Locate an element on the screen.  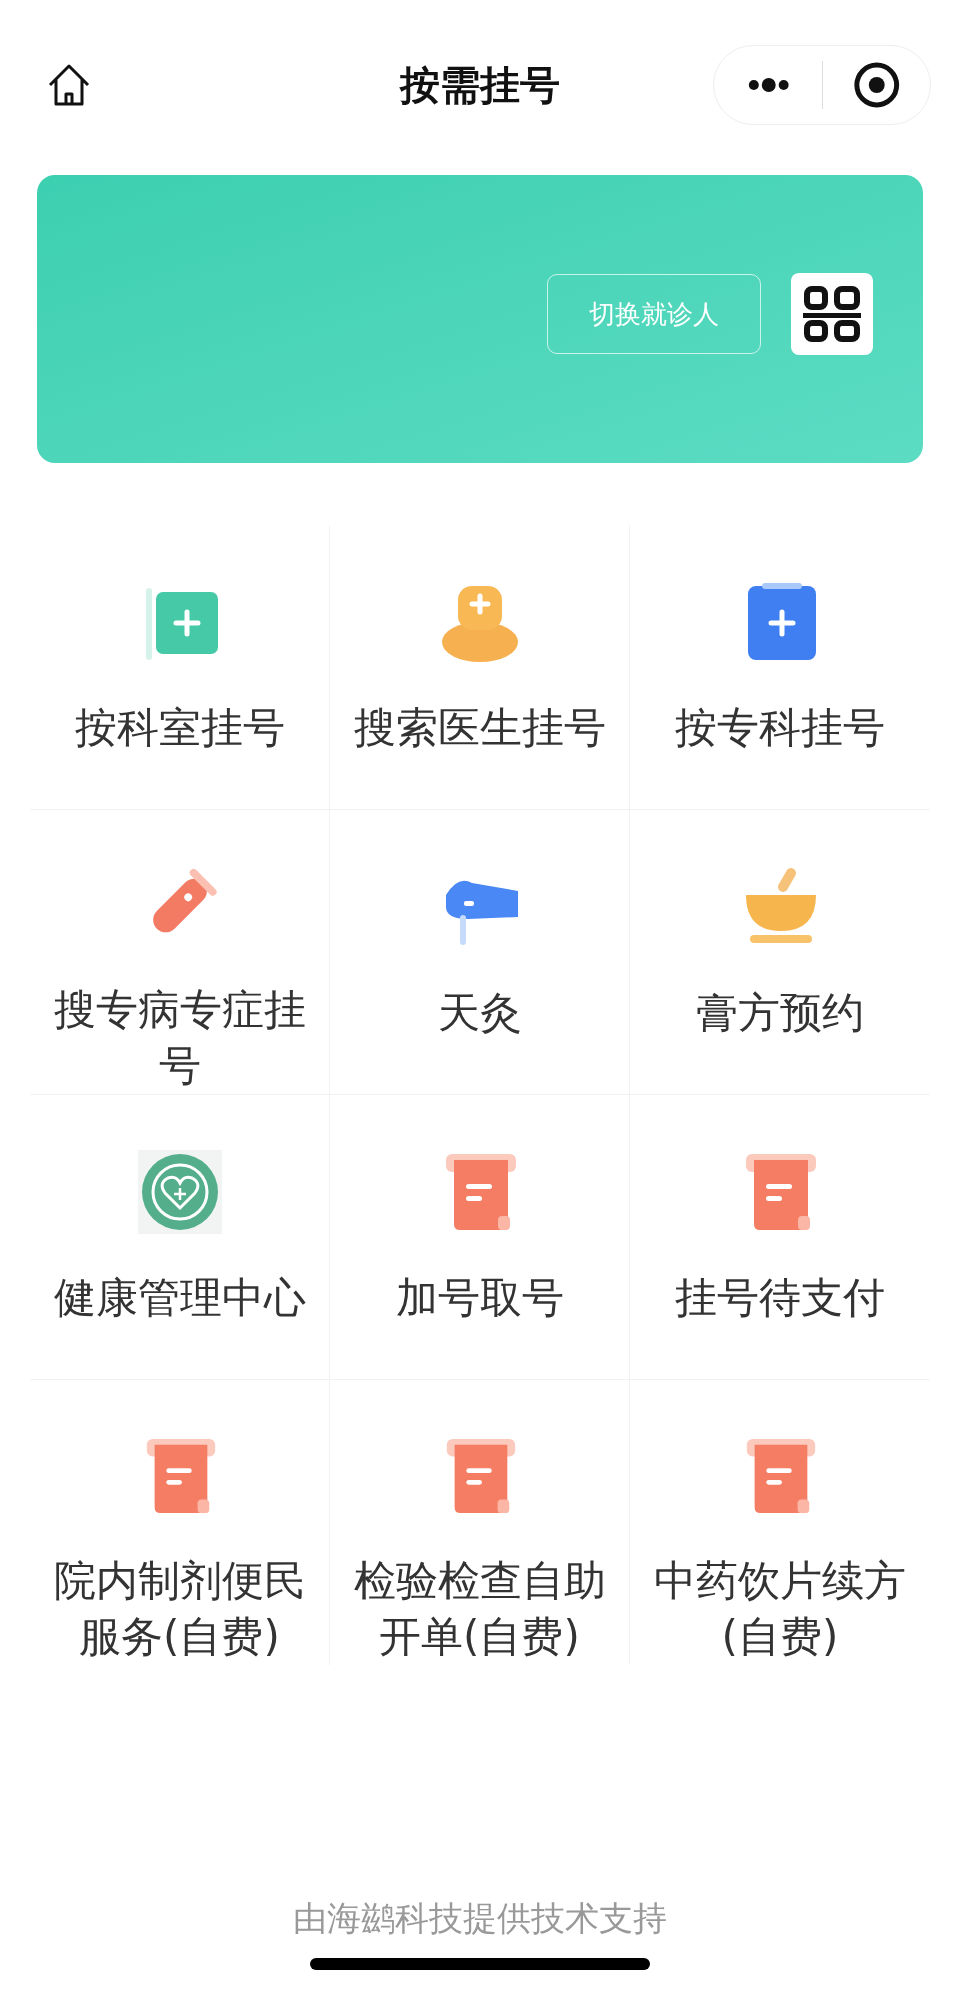
service-tile: 天灸 is located at coordinates (480, 952).